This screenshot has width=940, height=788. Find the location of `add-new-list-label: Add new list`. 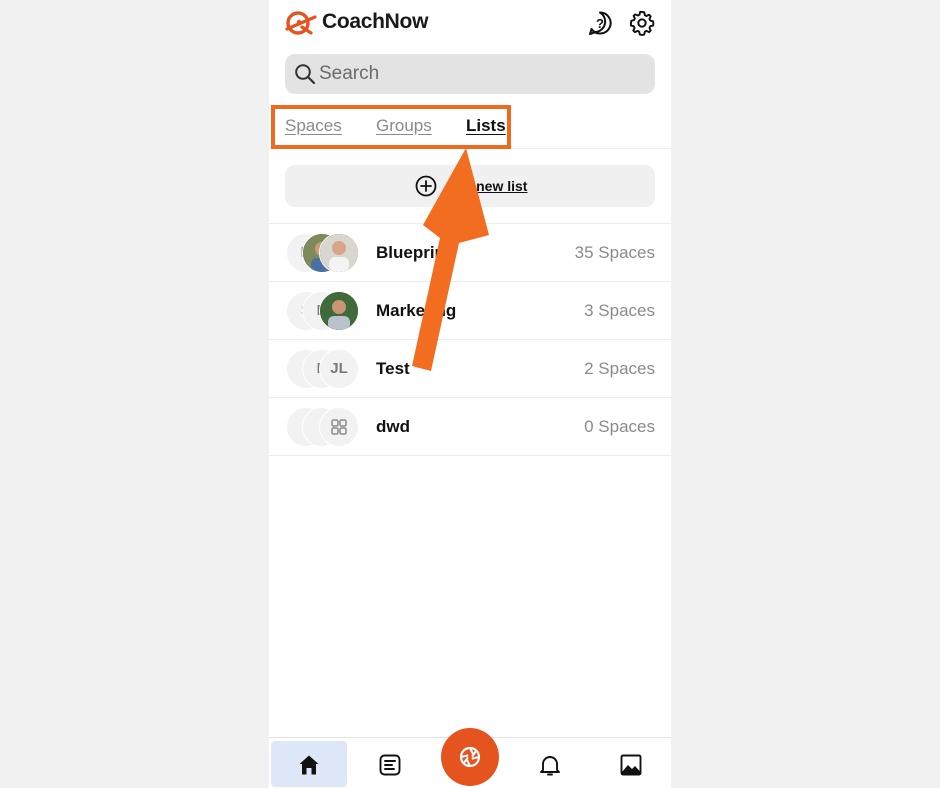

add-new-list-label: Add new list is located at coordinates (486, 186).